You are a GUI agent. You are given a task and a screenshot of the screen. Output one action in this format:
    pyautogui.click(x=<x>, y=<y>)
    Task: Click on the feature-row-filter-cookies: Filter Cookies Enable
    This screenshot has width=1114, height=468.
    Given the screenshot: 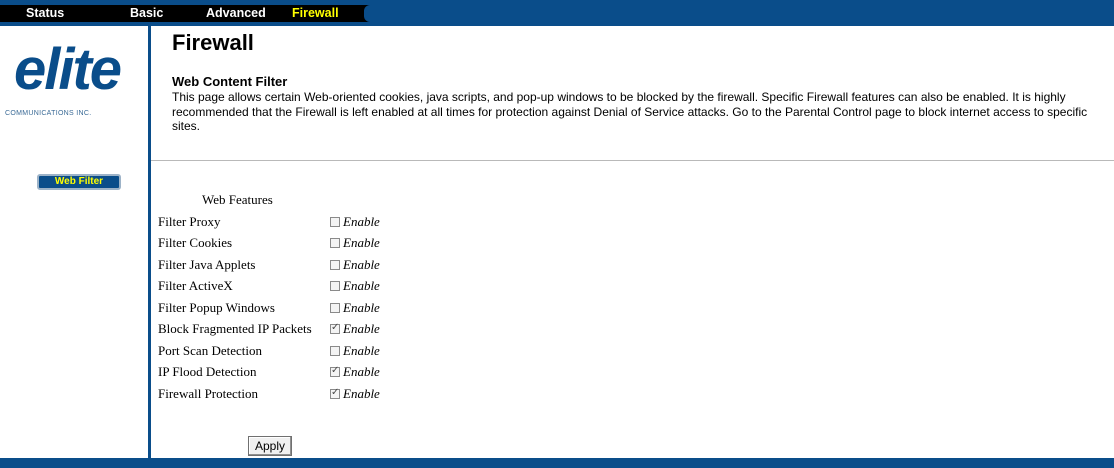 What is the action you would take?
    pyautogui.click(x=278, y=245)
    